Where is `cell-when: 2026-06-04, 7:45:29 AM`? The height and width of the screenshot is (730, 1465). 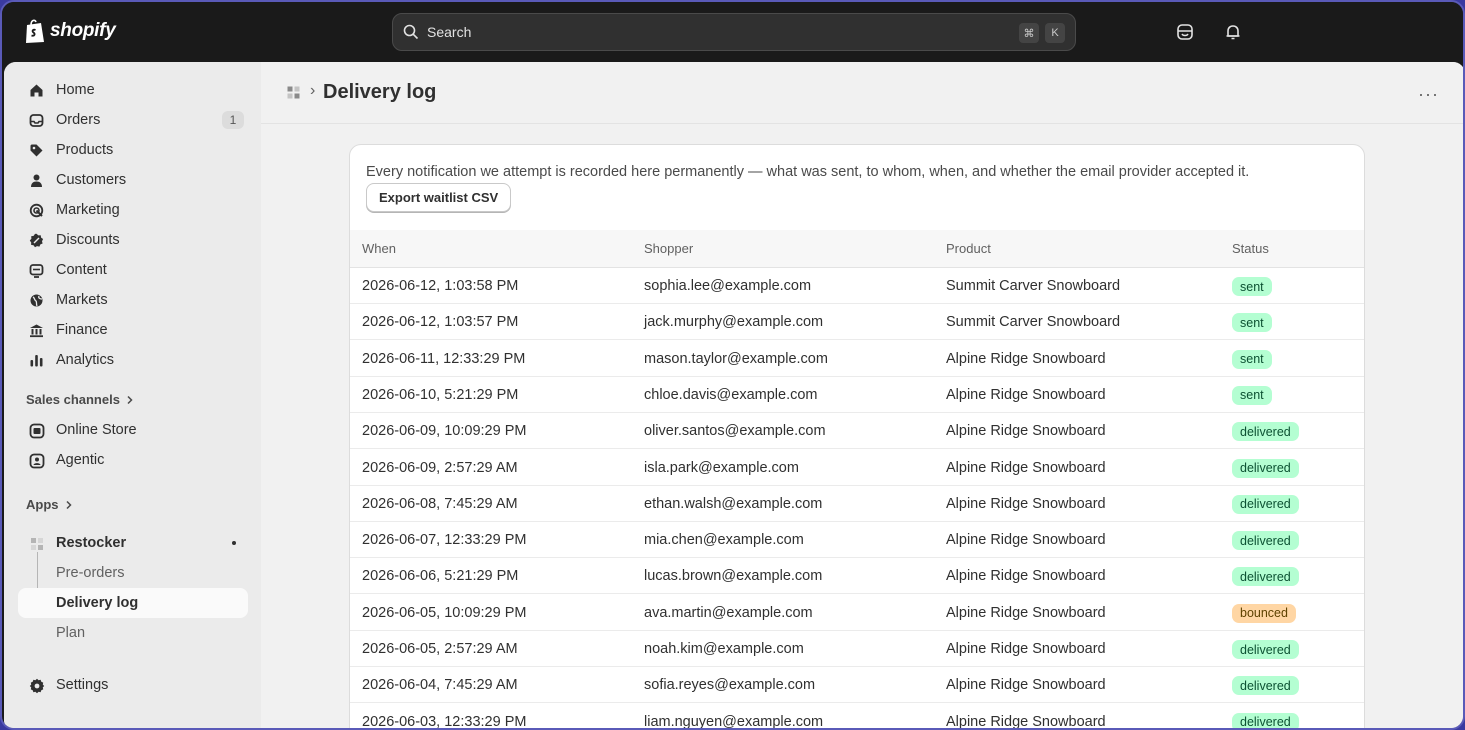 cell-when: 2026-06-04, 7:45:29 AM is located at coordinates (440, 685).